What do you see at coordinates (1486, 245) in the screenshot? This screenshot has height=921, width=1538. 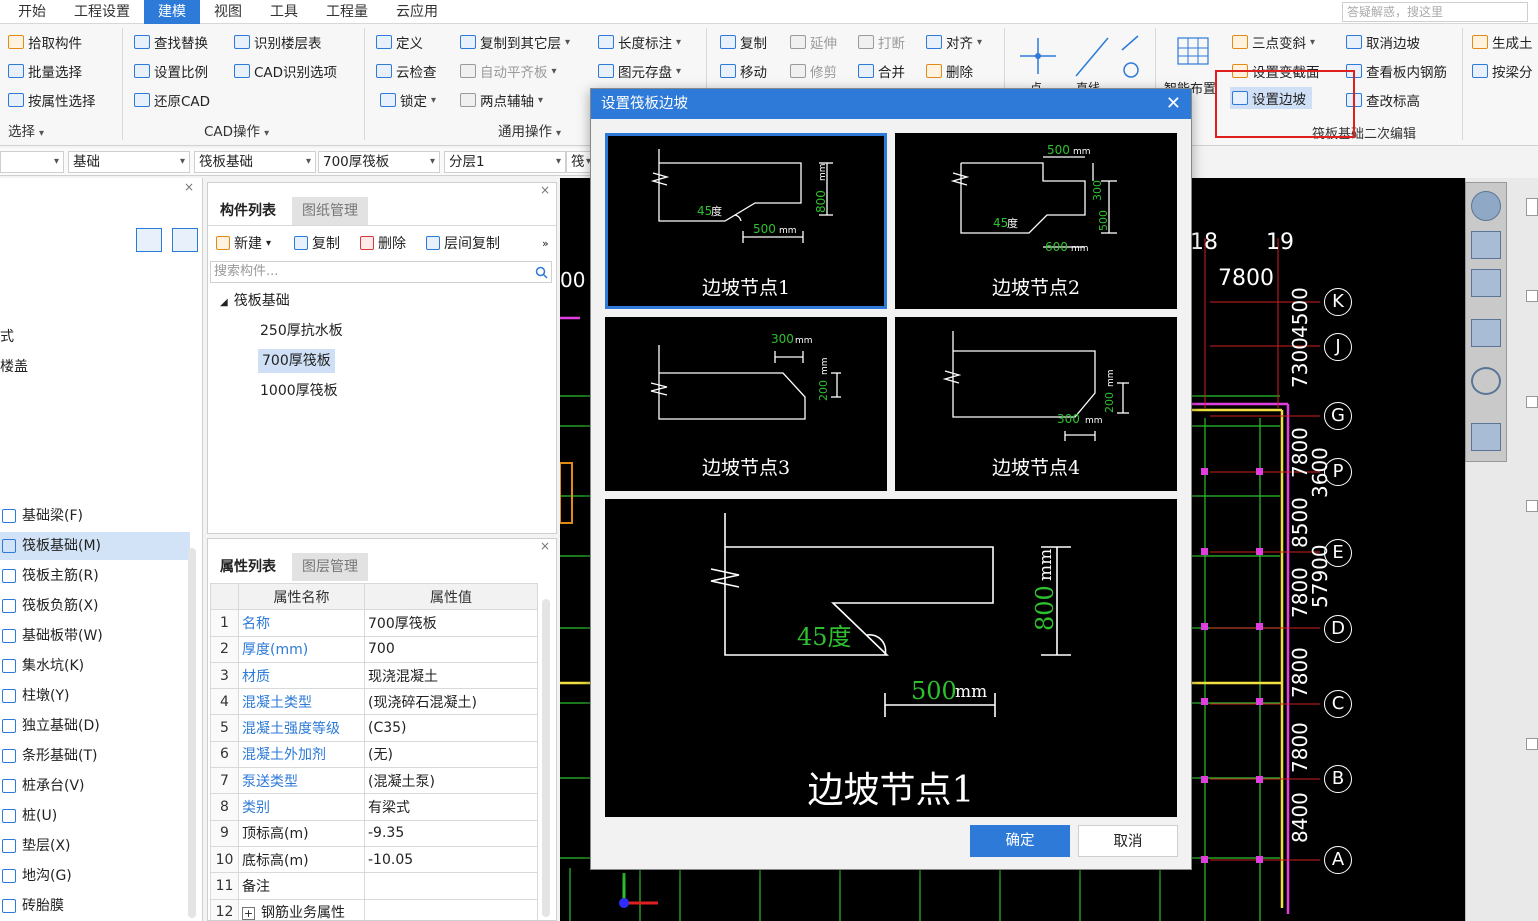 I see `view-2d-icon` at bounding box center [1486, 245].